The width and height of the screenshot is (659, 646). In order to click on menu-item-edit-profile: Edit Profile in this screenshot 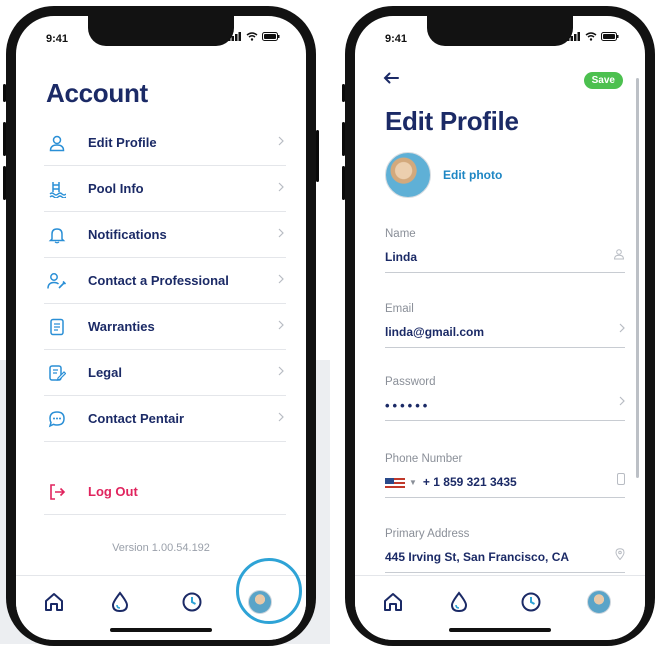, I will do `click(165, 143)`.